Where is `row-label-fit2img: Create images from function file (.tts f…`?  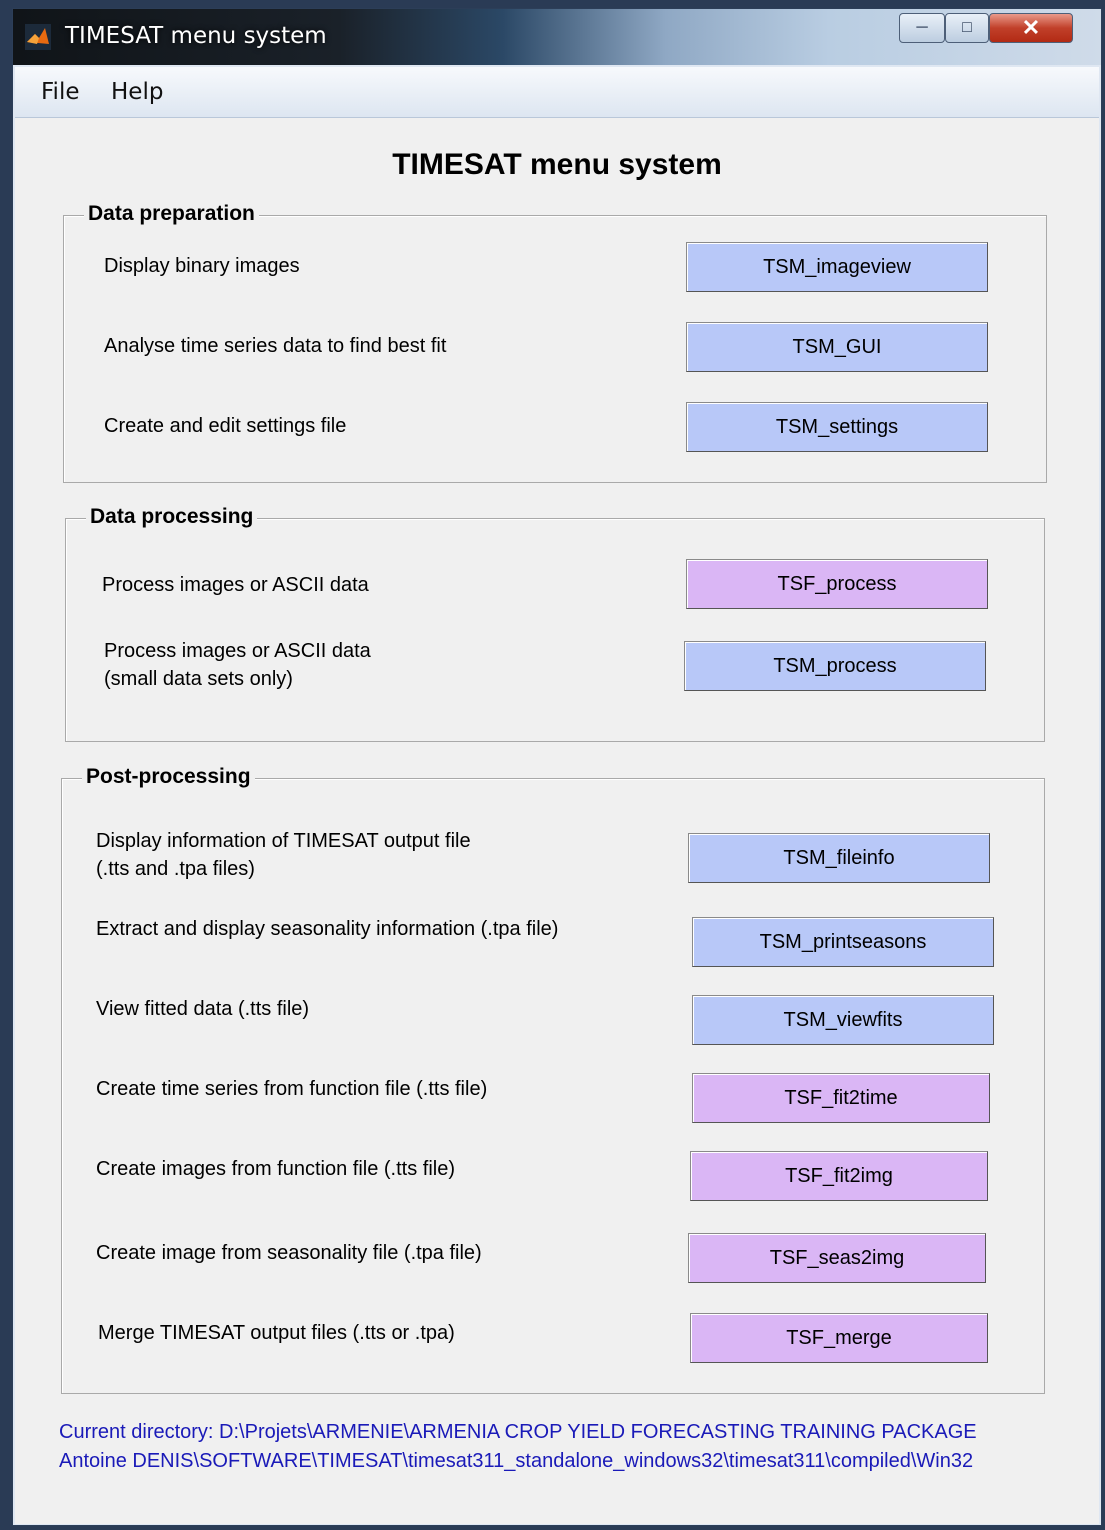 row-label-fit2img: Create images from function file (.tts f… is located at coordinates (276, 1169).